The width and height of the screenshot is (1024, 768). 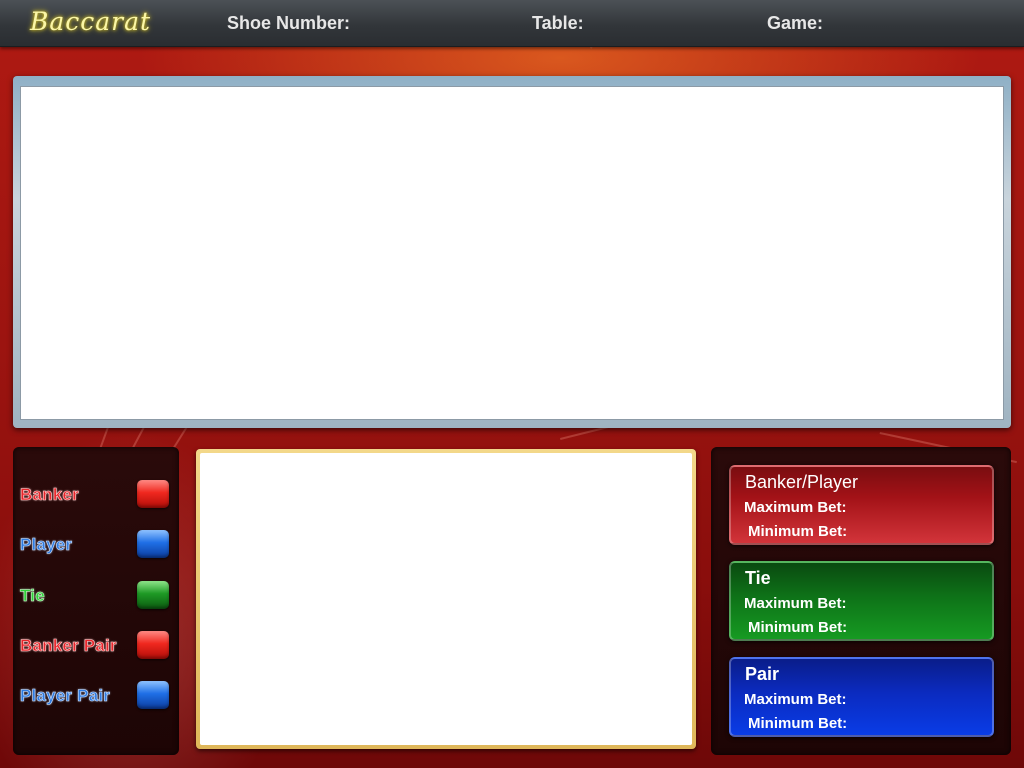 I want to click on legend-label-banker: Banker, so click(x=49, y=495).